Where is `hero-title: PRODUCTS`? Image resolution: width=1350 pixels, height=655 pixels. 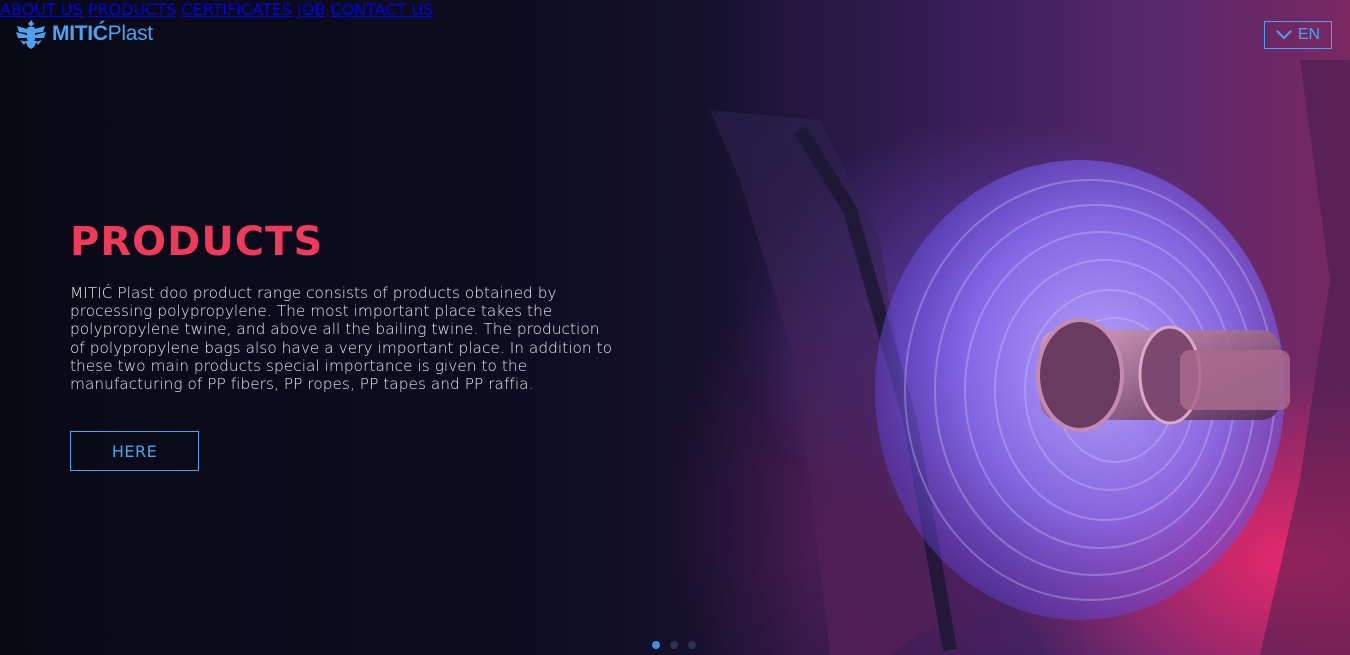 hero-title: PRODUCTS is located at coordinates (197, 242).